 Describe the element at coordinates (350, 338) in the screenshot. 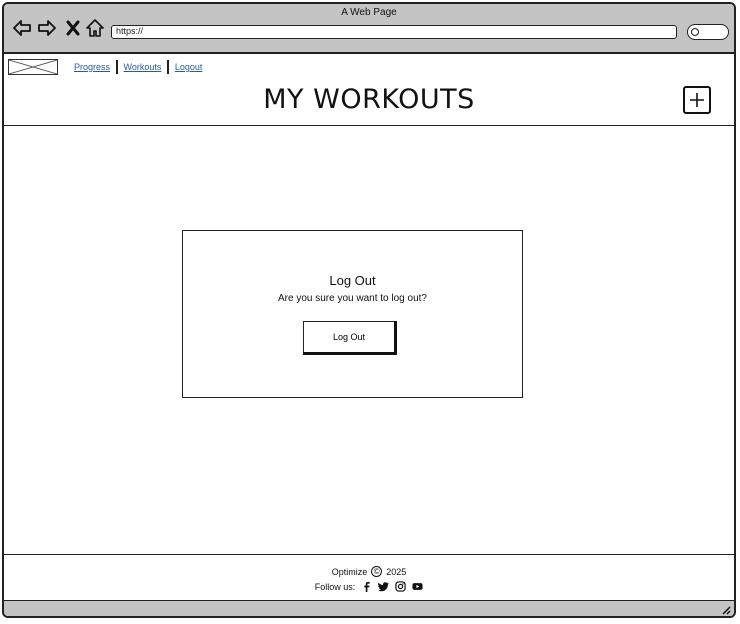

I see `logout-confirm-button: Log Out` at that location.